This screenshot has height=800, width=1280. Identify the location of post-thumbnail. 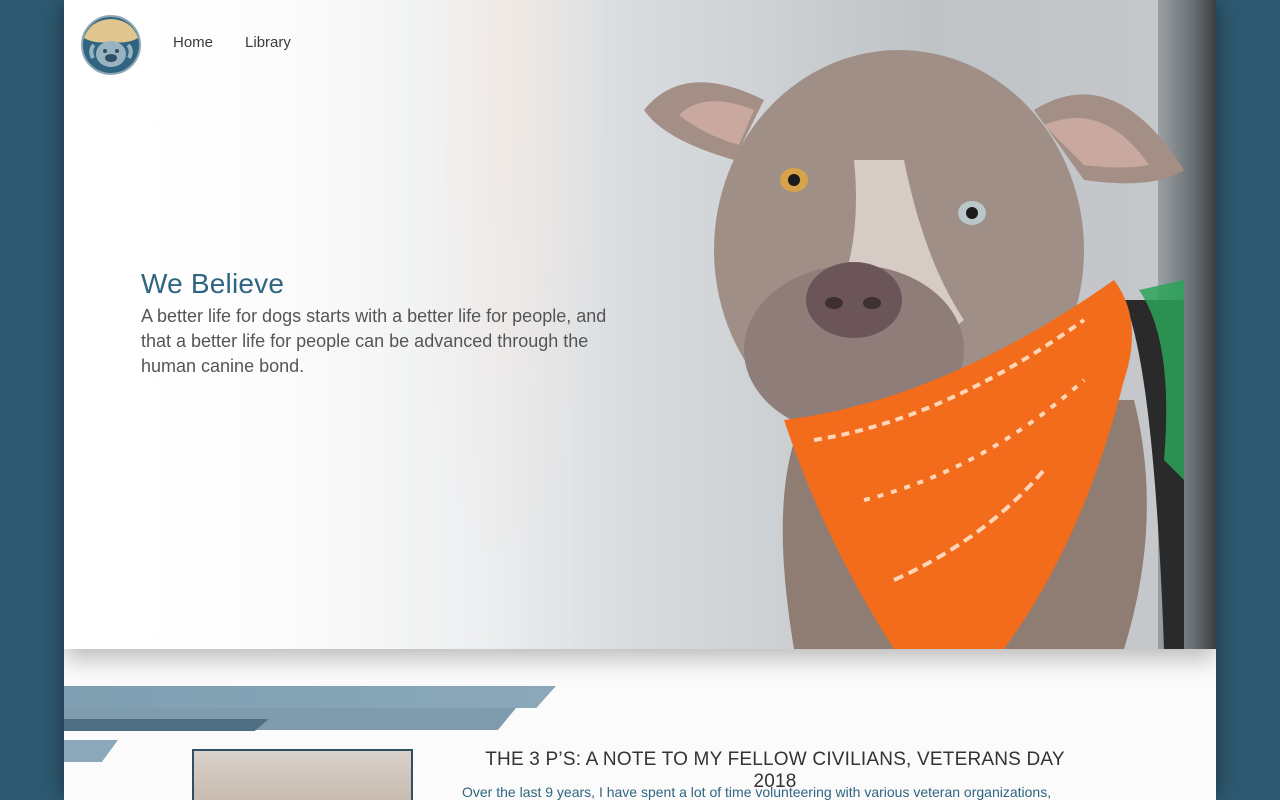
(302, 774).